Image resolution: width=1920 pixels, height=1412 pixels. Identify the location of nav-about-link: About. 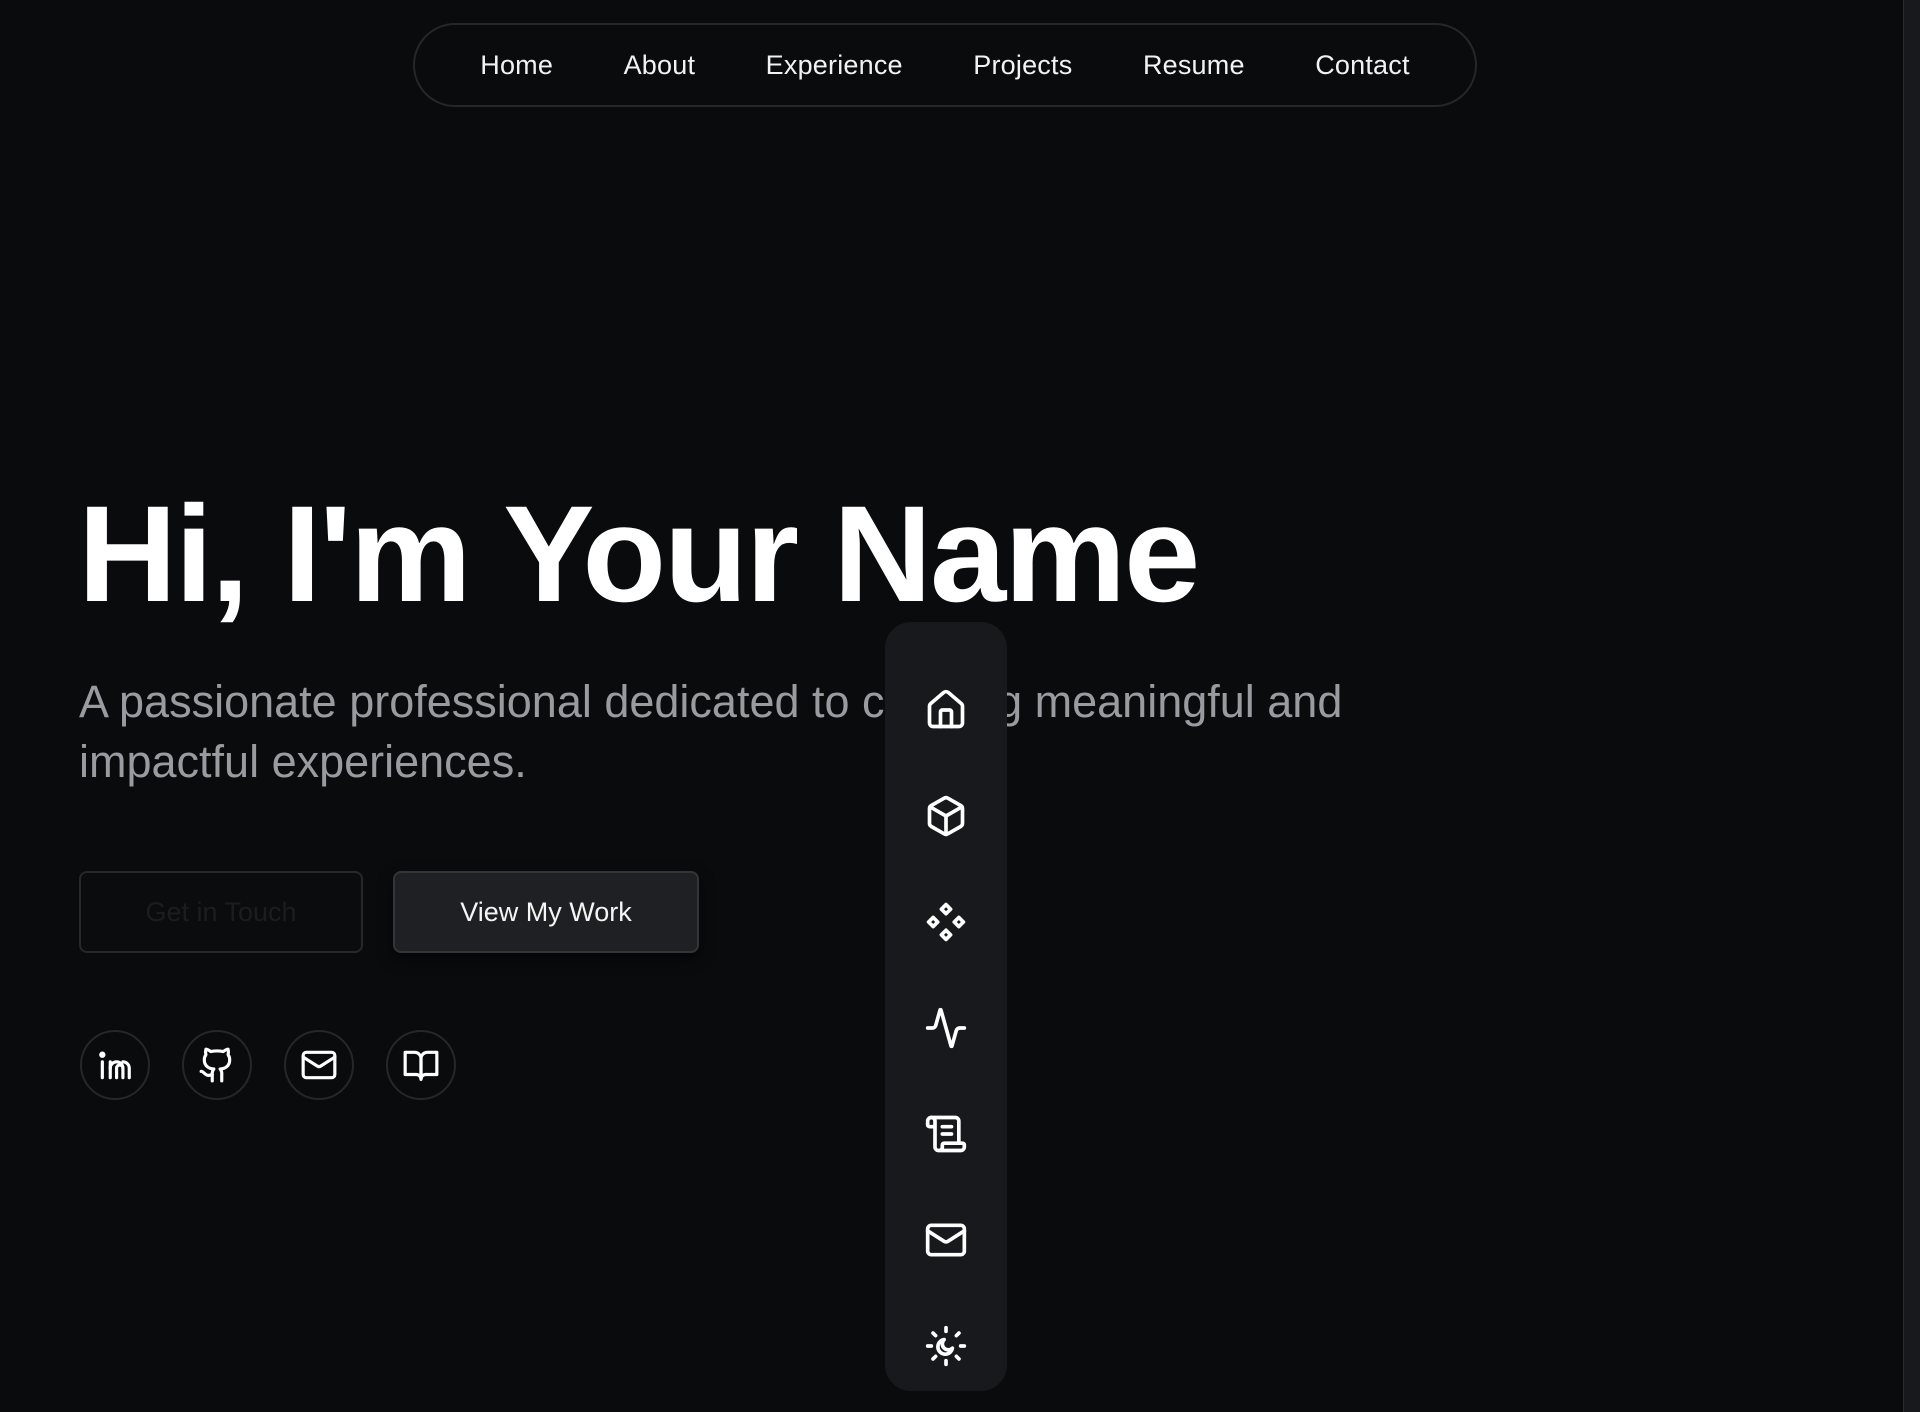
(660, 65).